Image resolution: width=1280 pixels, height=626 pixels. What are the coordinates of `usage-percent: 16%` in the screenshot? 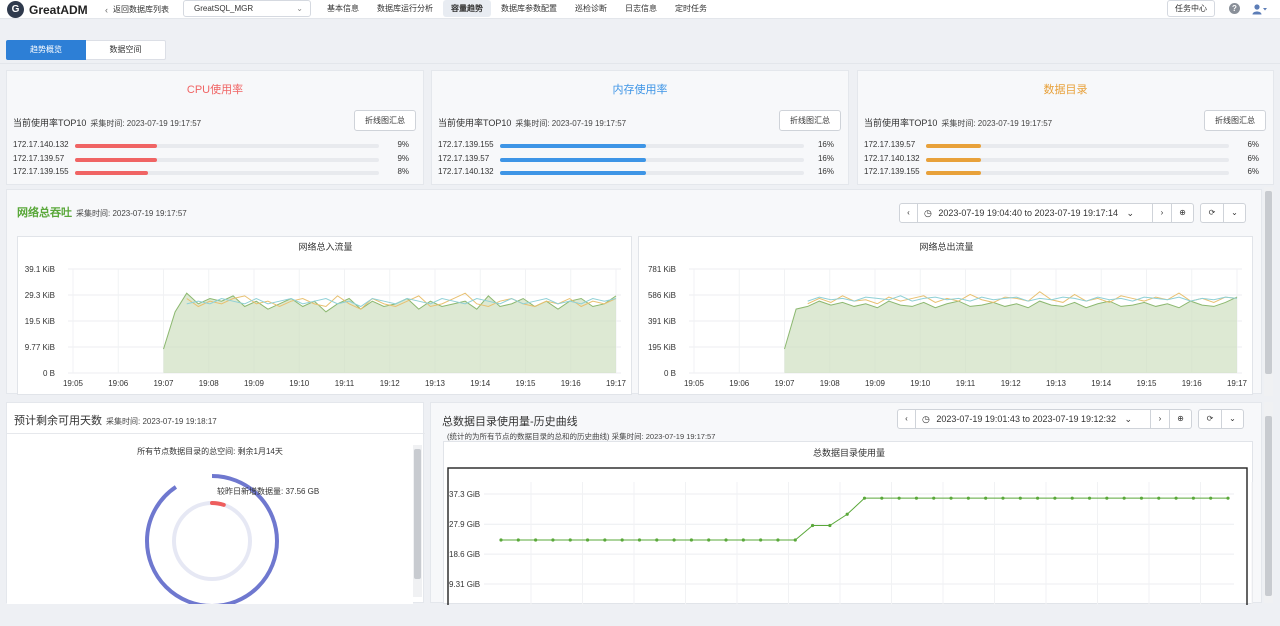 It's located at (825, 158).